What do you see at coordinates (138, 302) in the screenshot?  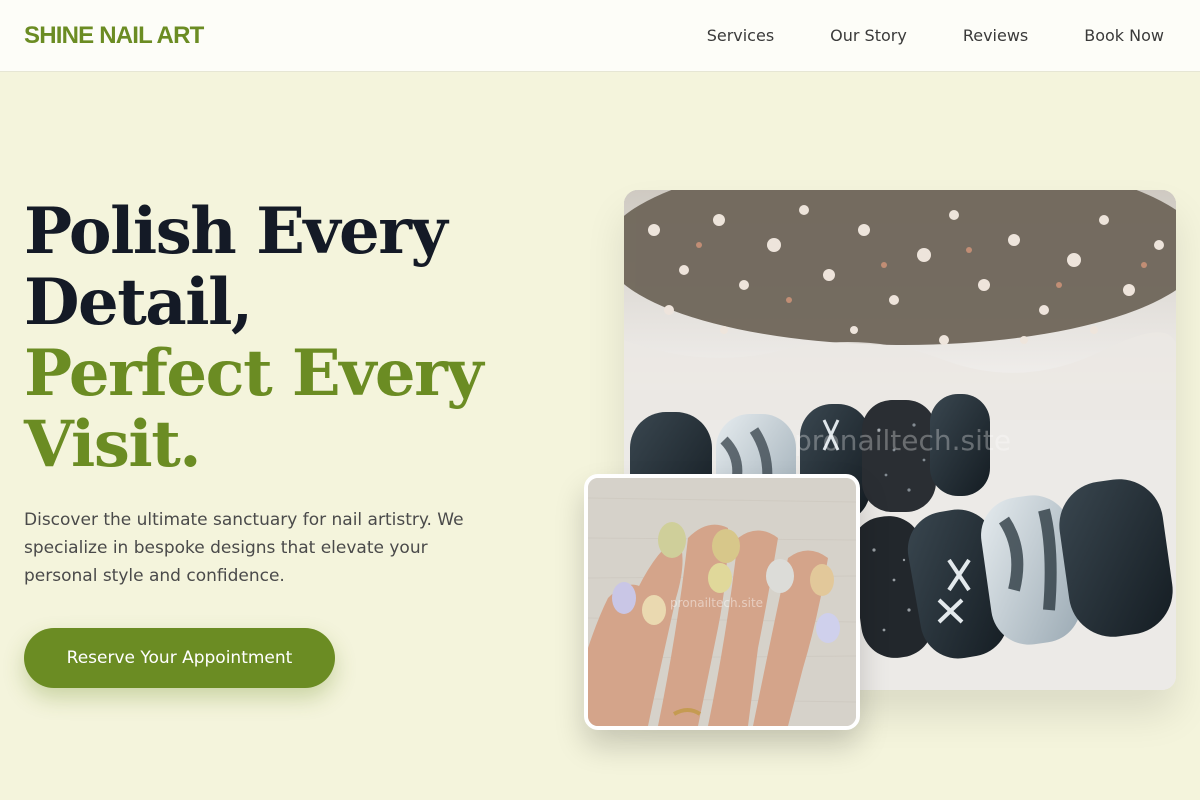 I see `hero-title-line-2: Detail,` at bounding box center [138, 302].